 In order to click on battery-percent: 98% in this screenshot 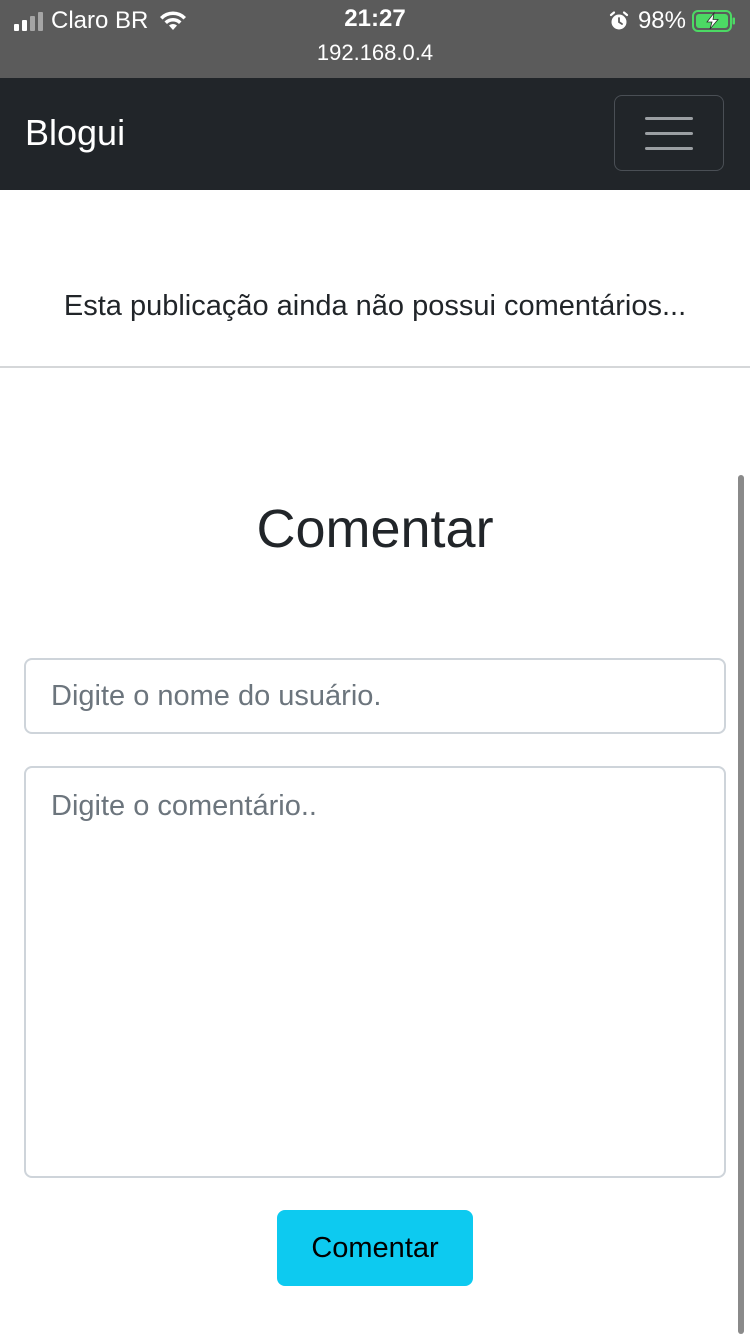, I will do `click(661, 20)`.